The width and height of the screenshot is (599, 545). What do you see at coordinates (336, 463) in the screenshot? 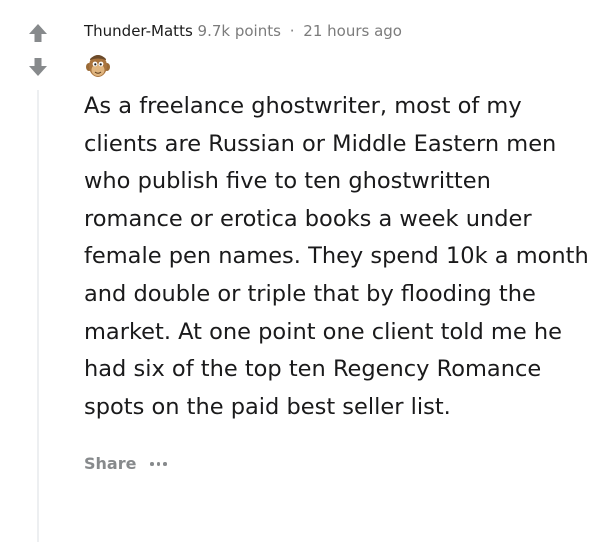
I see `comment-actions: Share` at bounding box center [336, 463].